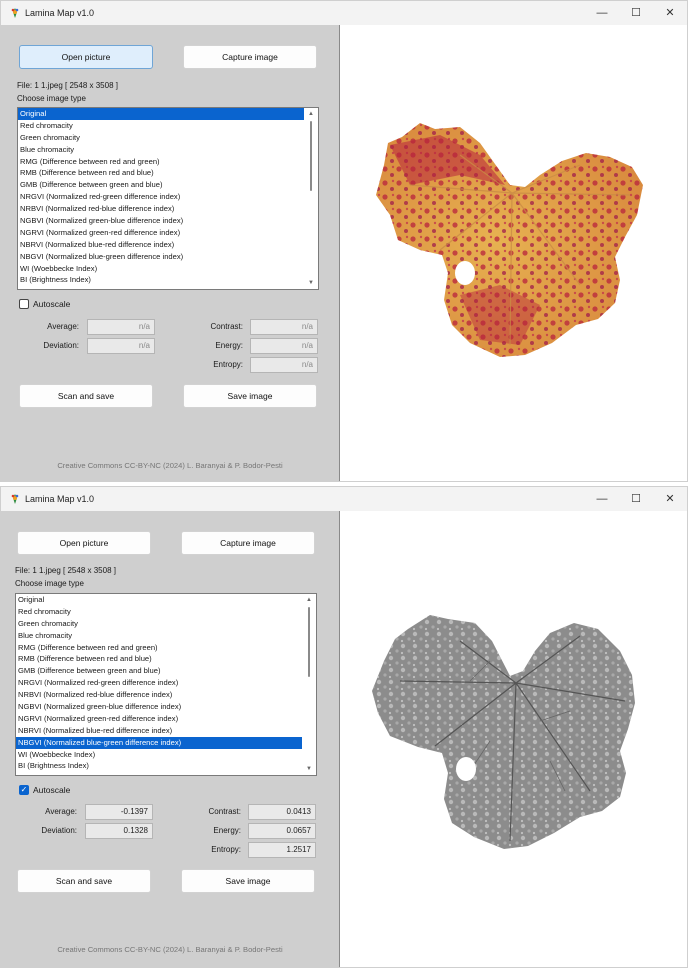  Describe the element at coordinates (284, 365) in the screenshot. I see `entropy-field: n/a` at that location.